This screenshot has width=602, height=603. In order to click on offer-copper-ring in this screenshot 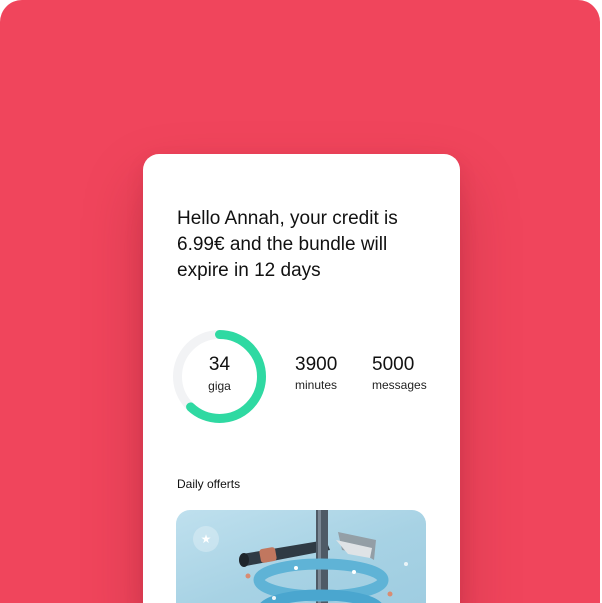, I will do `click(268, 555)`.